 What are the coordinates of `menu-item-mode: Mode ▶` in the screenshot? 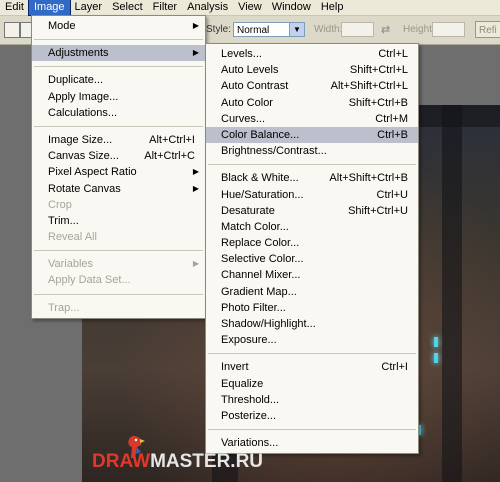 It's located at (118, 26).